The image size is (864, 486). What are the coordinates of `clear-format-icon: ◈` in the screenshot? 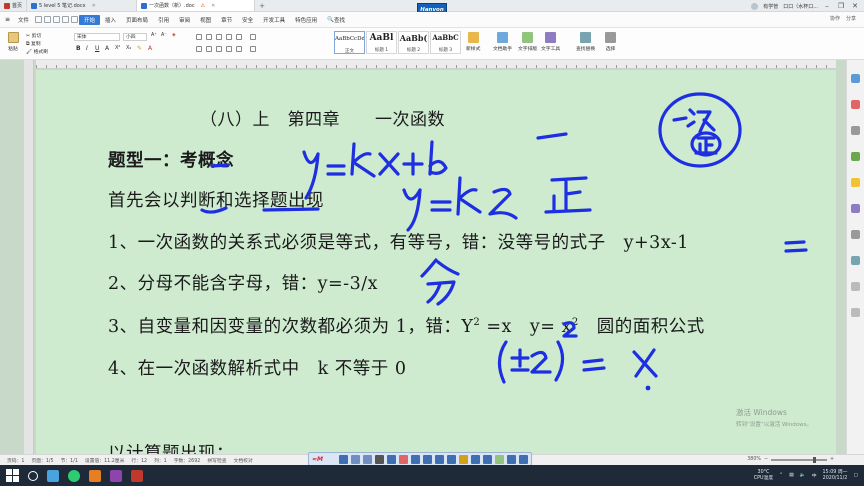 It's located at (174, 35).